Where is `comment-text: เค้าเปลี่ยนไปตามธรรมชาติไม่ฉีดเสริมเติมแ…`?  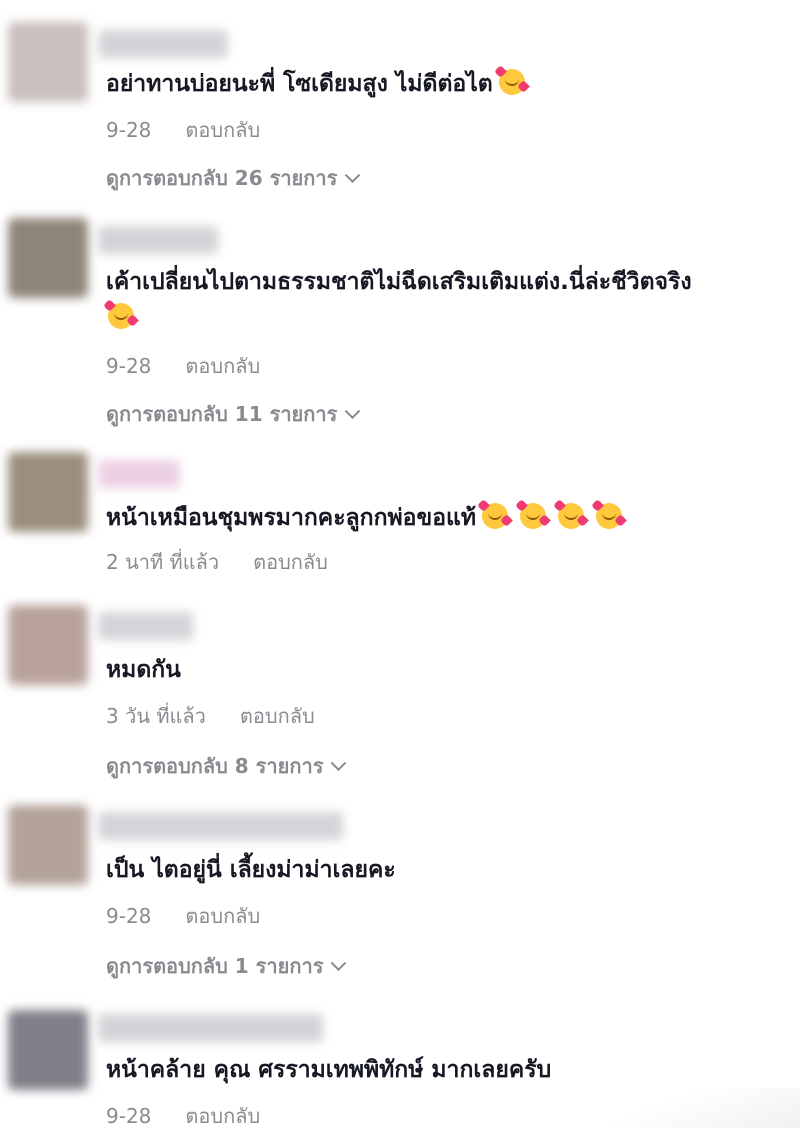
comment-text: เค้าเปลี่ยนไปตามธรรมชาติไม่ฉีดเสริมเติมแ… is located at coordinates (441, 300).